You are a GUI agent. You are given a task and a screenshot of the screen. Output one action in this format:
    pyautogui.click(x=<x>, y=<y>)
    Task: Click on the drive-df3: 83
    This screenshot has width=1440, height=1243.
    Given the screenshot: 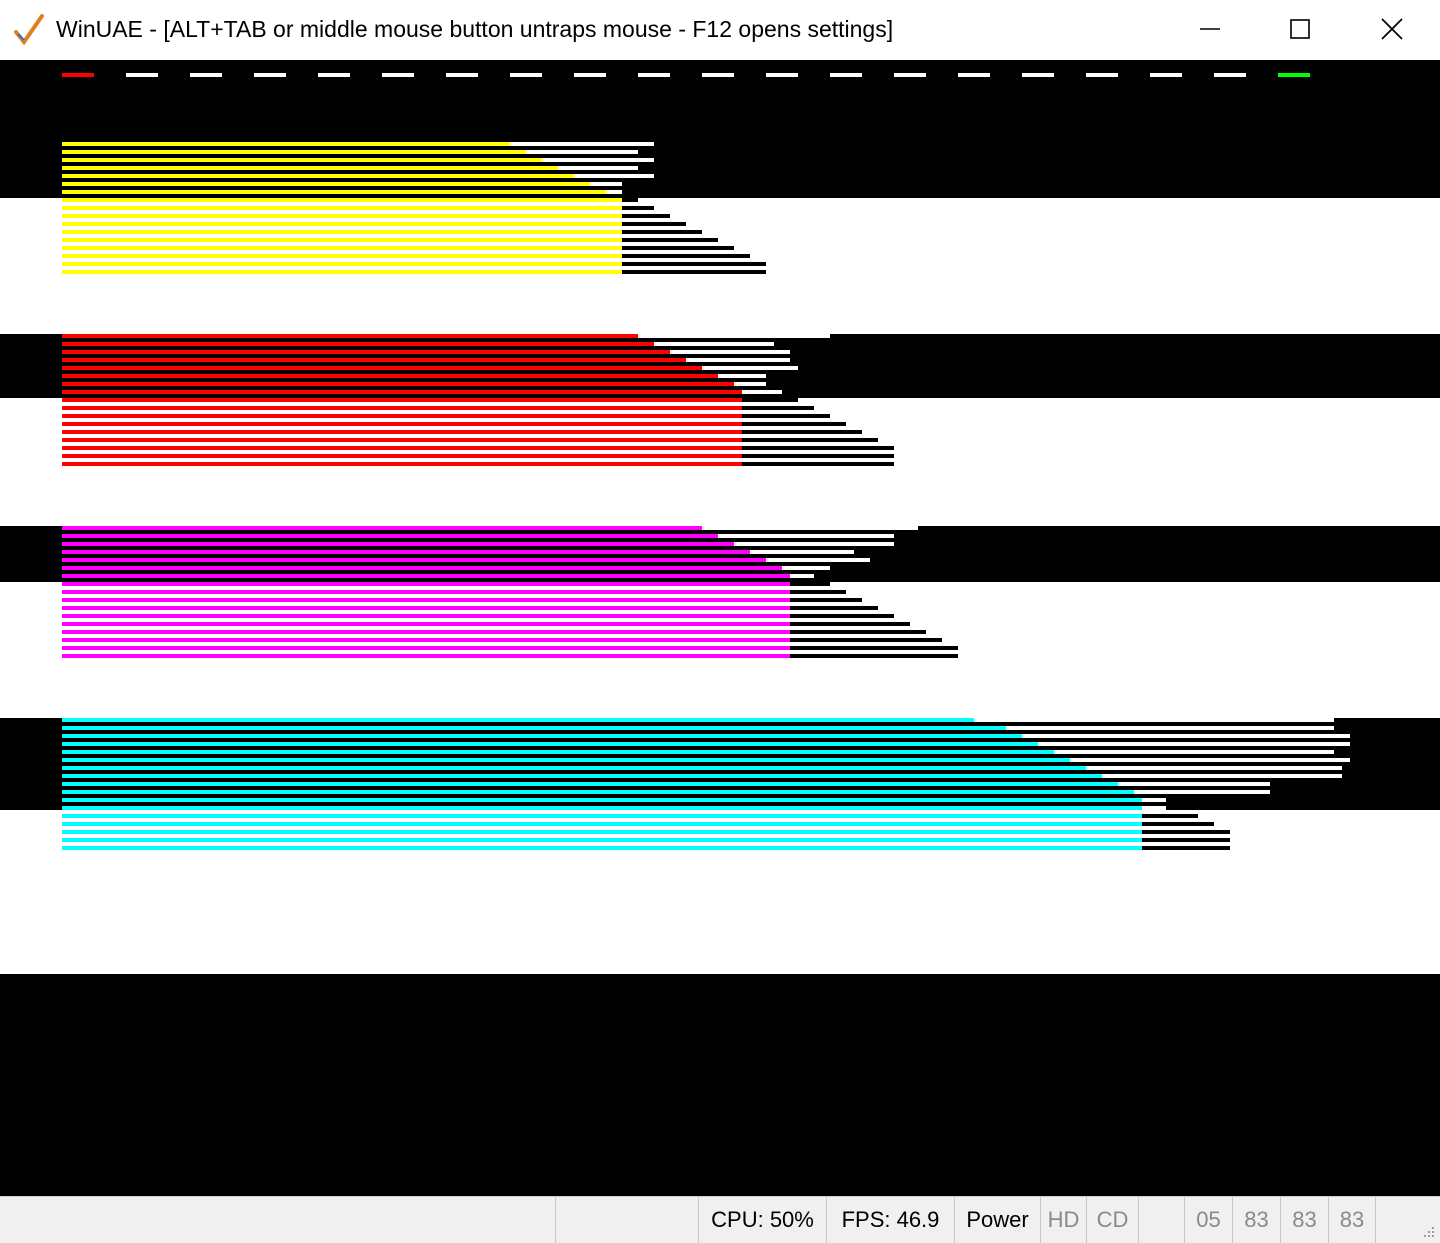 What is the action you would take?
    pyautogui.click(x=1352, y=1220)
    